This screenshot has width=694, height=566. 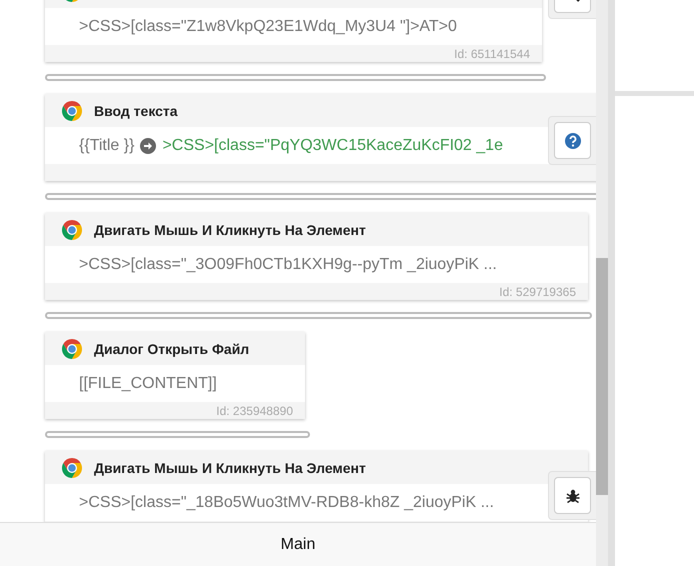 What do you see at coordinates (332, 145) in the screenshot?
I see `target-selector-text: >CSS>[class="PqYQ3WC15KaceZuKcFI02 _1e` at bounding box center [332, 145].